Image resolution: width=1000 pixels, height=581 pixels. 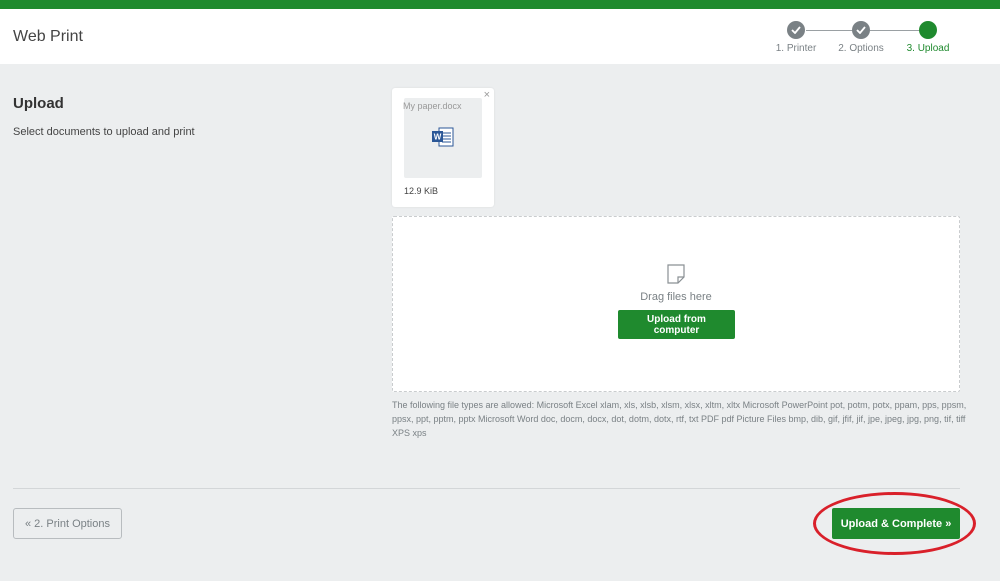 I want to click on divider, so click(x=486, y=488).